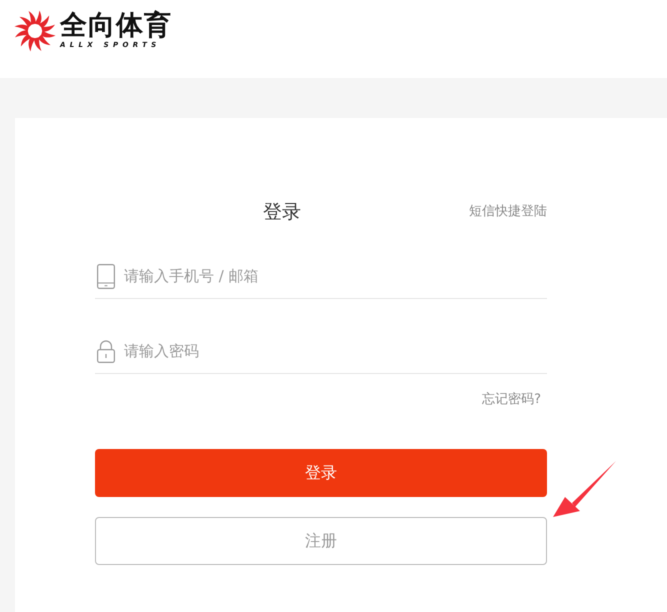 This screenshot has width=667, height=612. I want to click on login-button: 登录, so click(321, 473).